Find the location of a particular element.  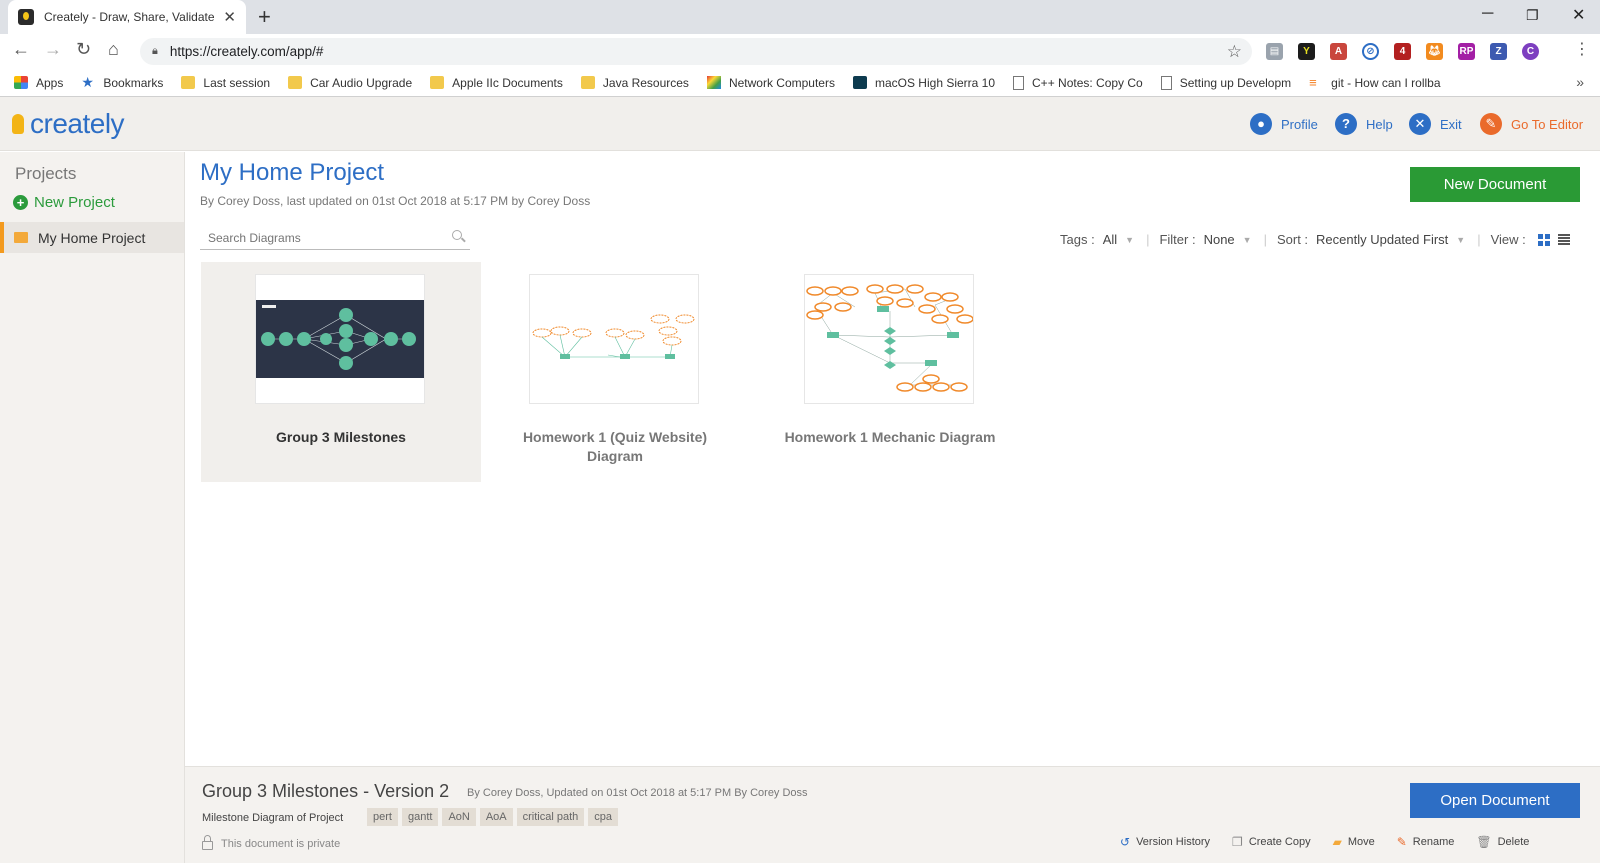

tag-badge: critical path is located at coordinates (550, 817).